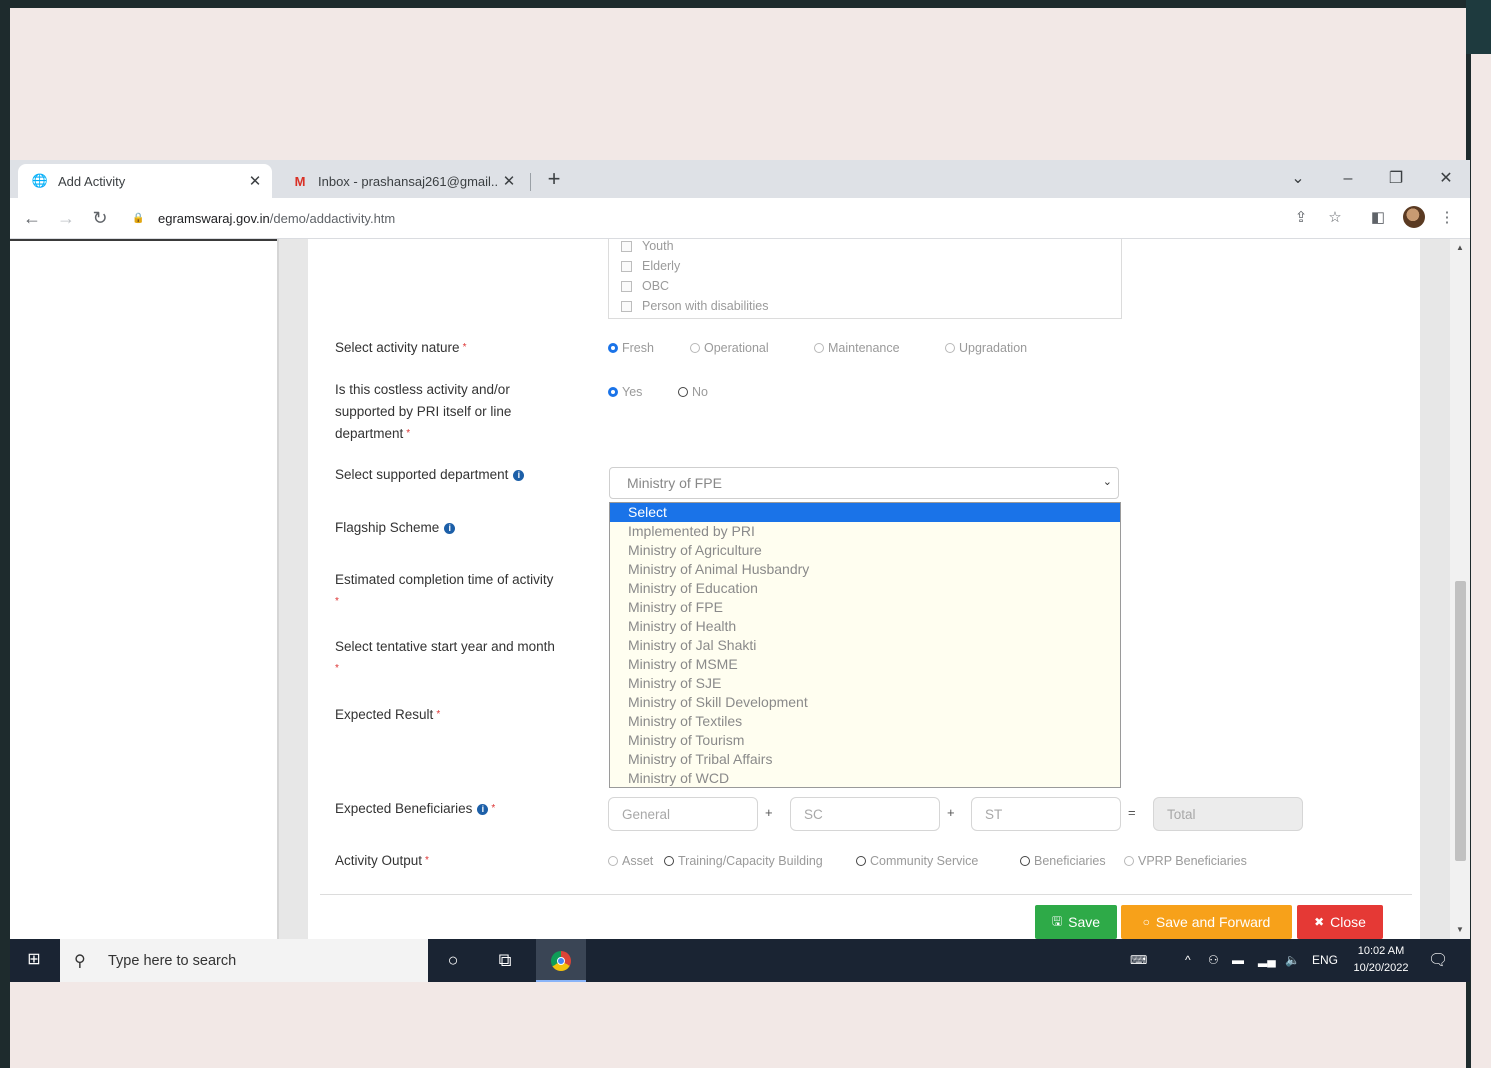 This screenshot has width=1491, height=1068. What do you see at coordinates (100, 218) in the screenshot?
I see `reload-icon: ↻` at bounding box center [100, 218].